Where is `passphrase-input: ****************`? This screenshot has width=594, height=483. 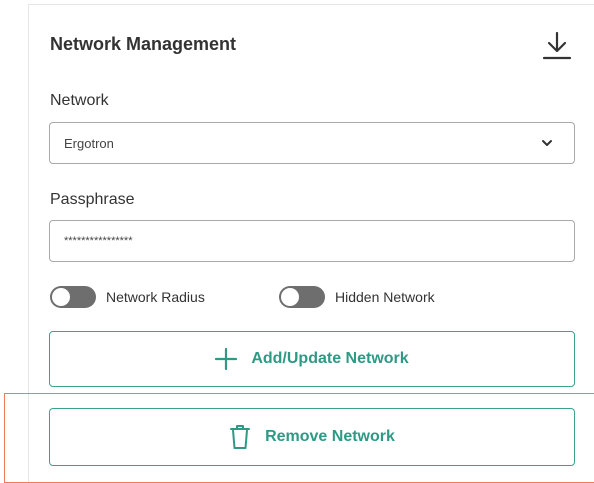
passphrase-input: **************** is located at coordinates (312, 241).